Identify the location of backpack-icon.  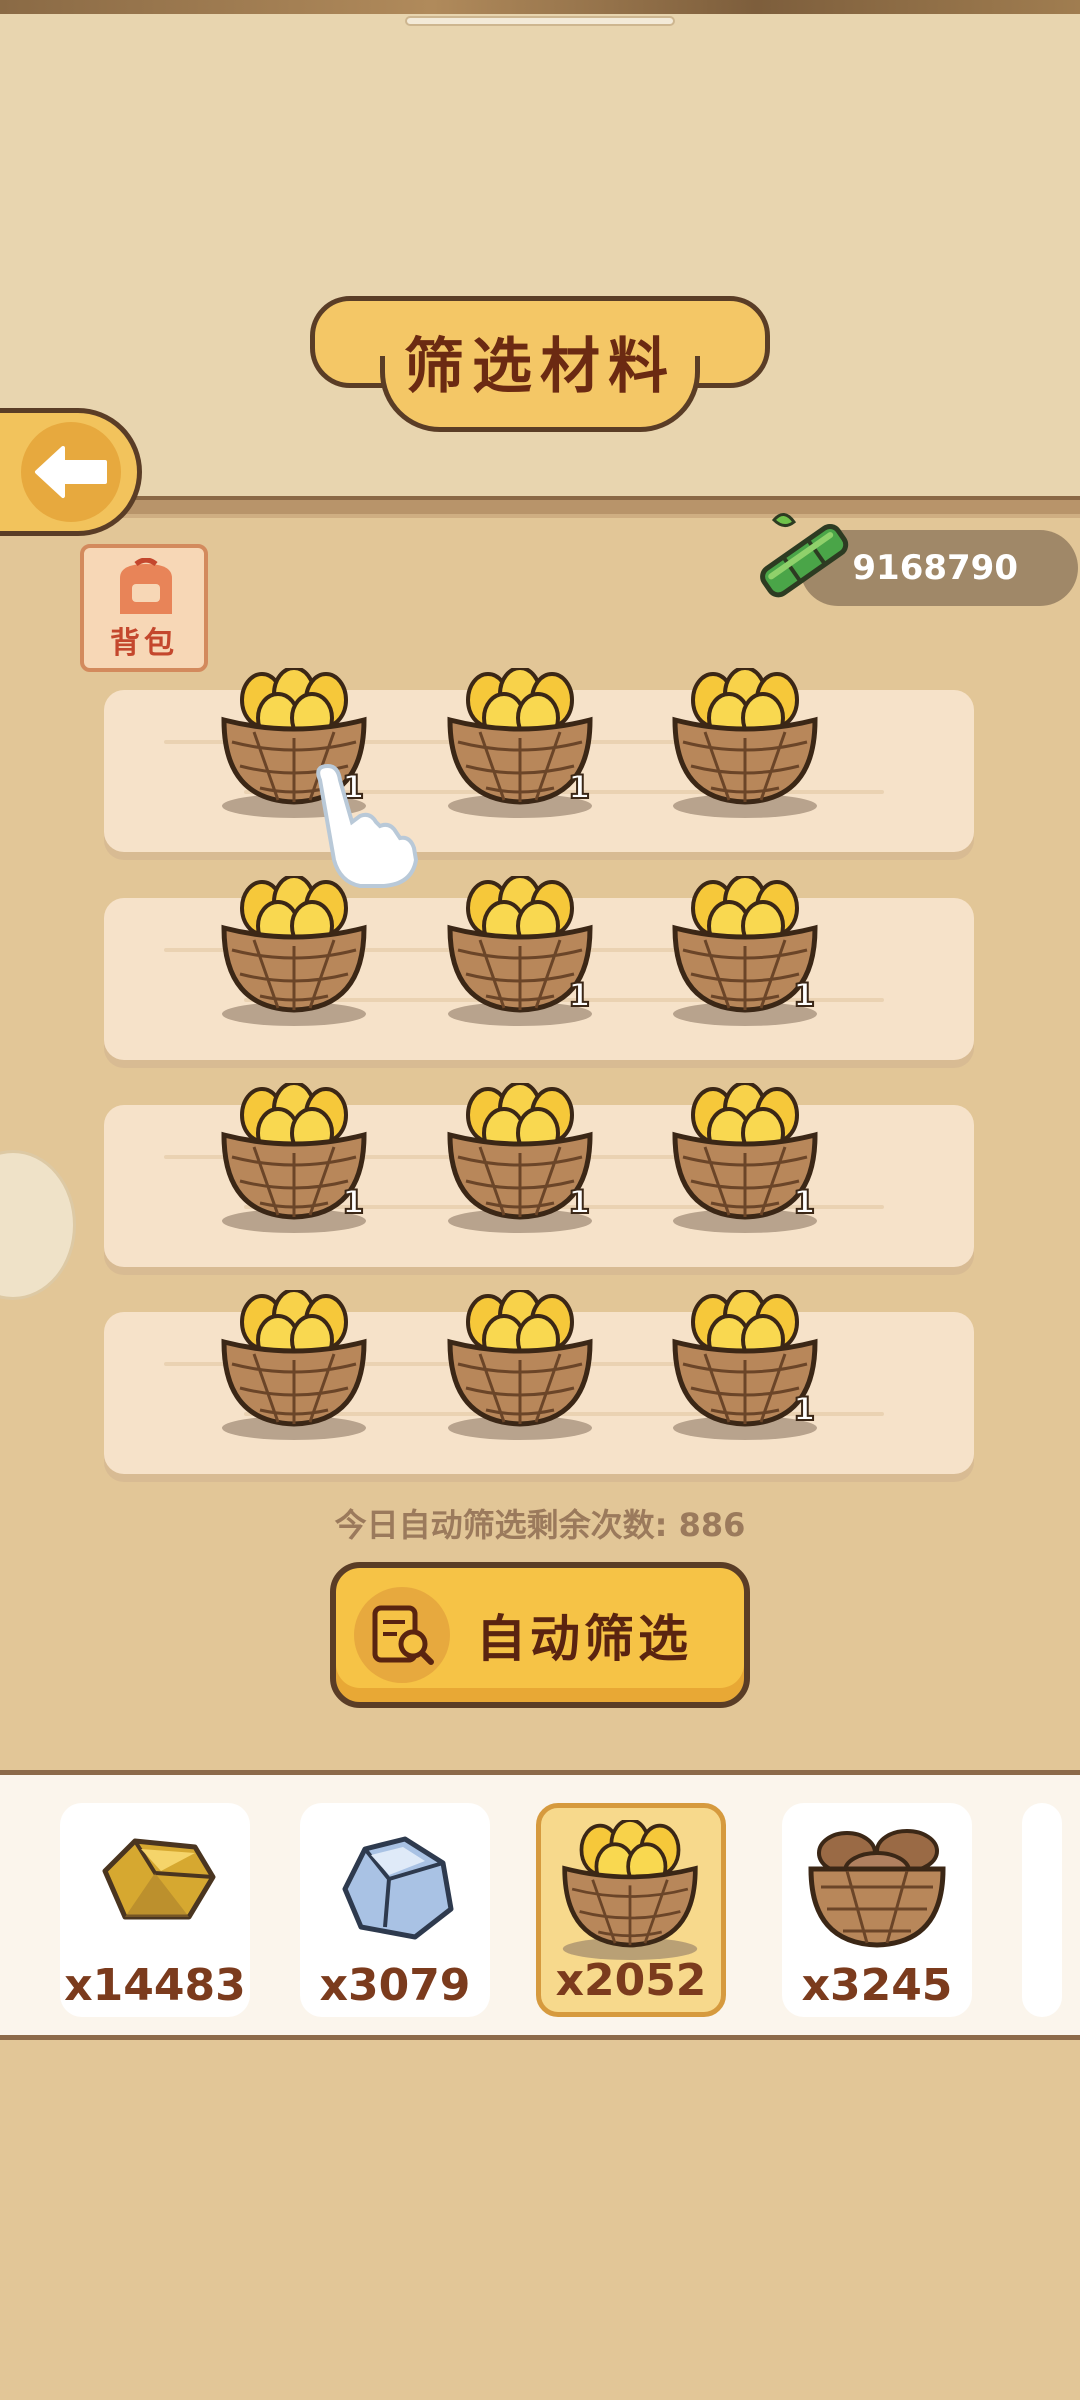
(146, 586).